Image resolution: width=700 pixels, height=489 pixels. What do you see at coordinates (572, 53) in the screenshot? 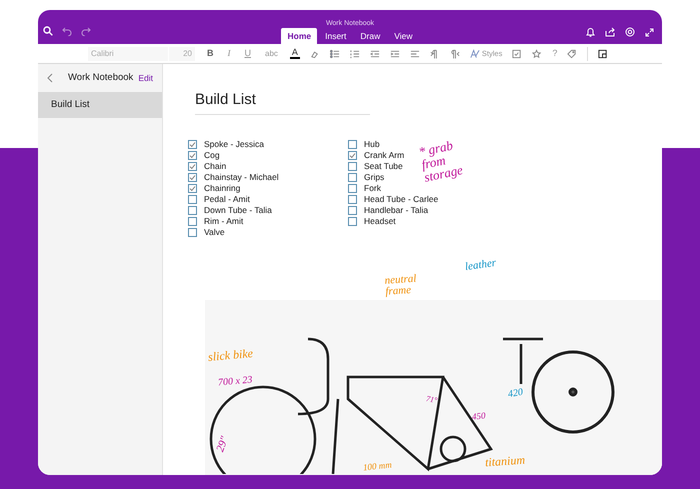
I see `tag-icon` at bounding box center [572, 53].